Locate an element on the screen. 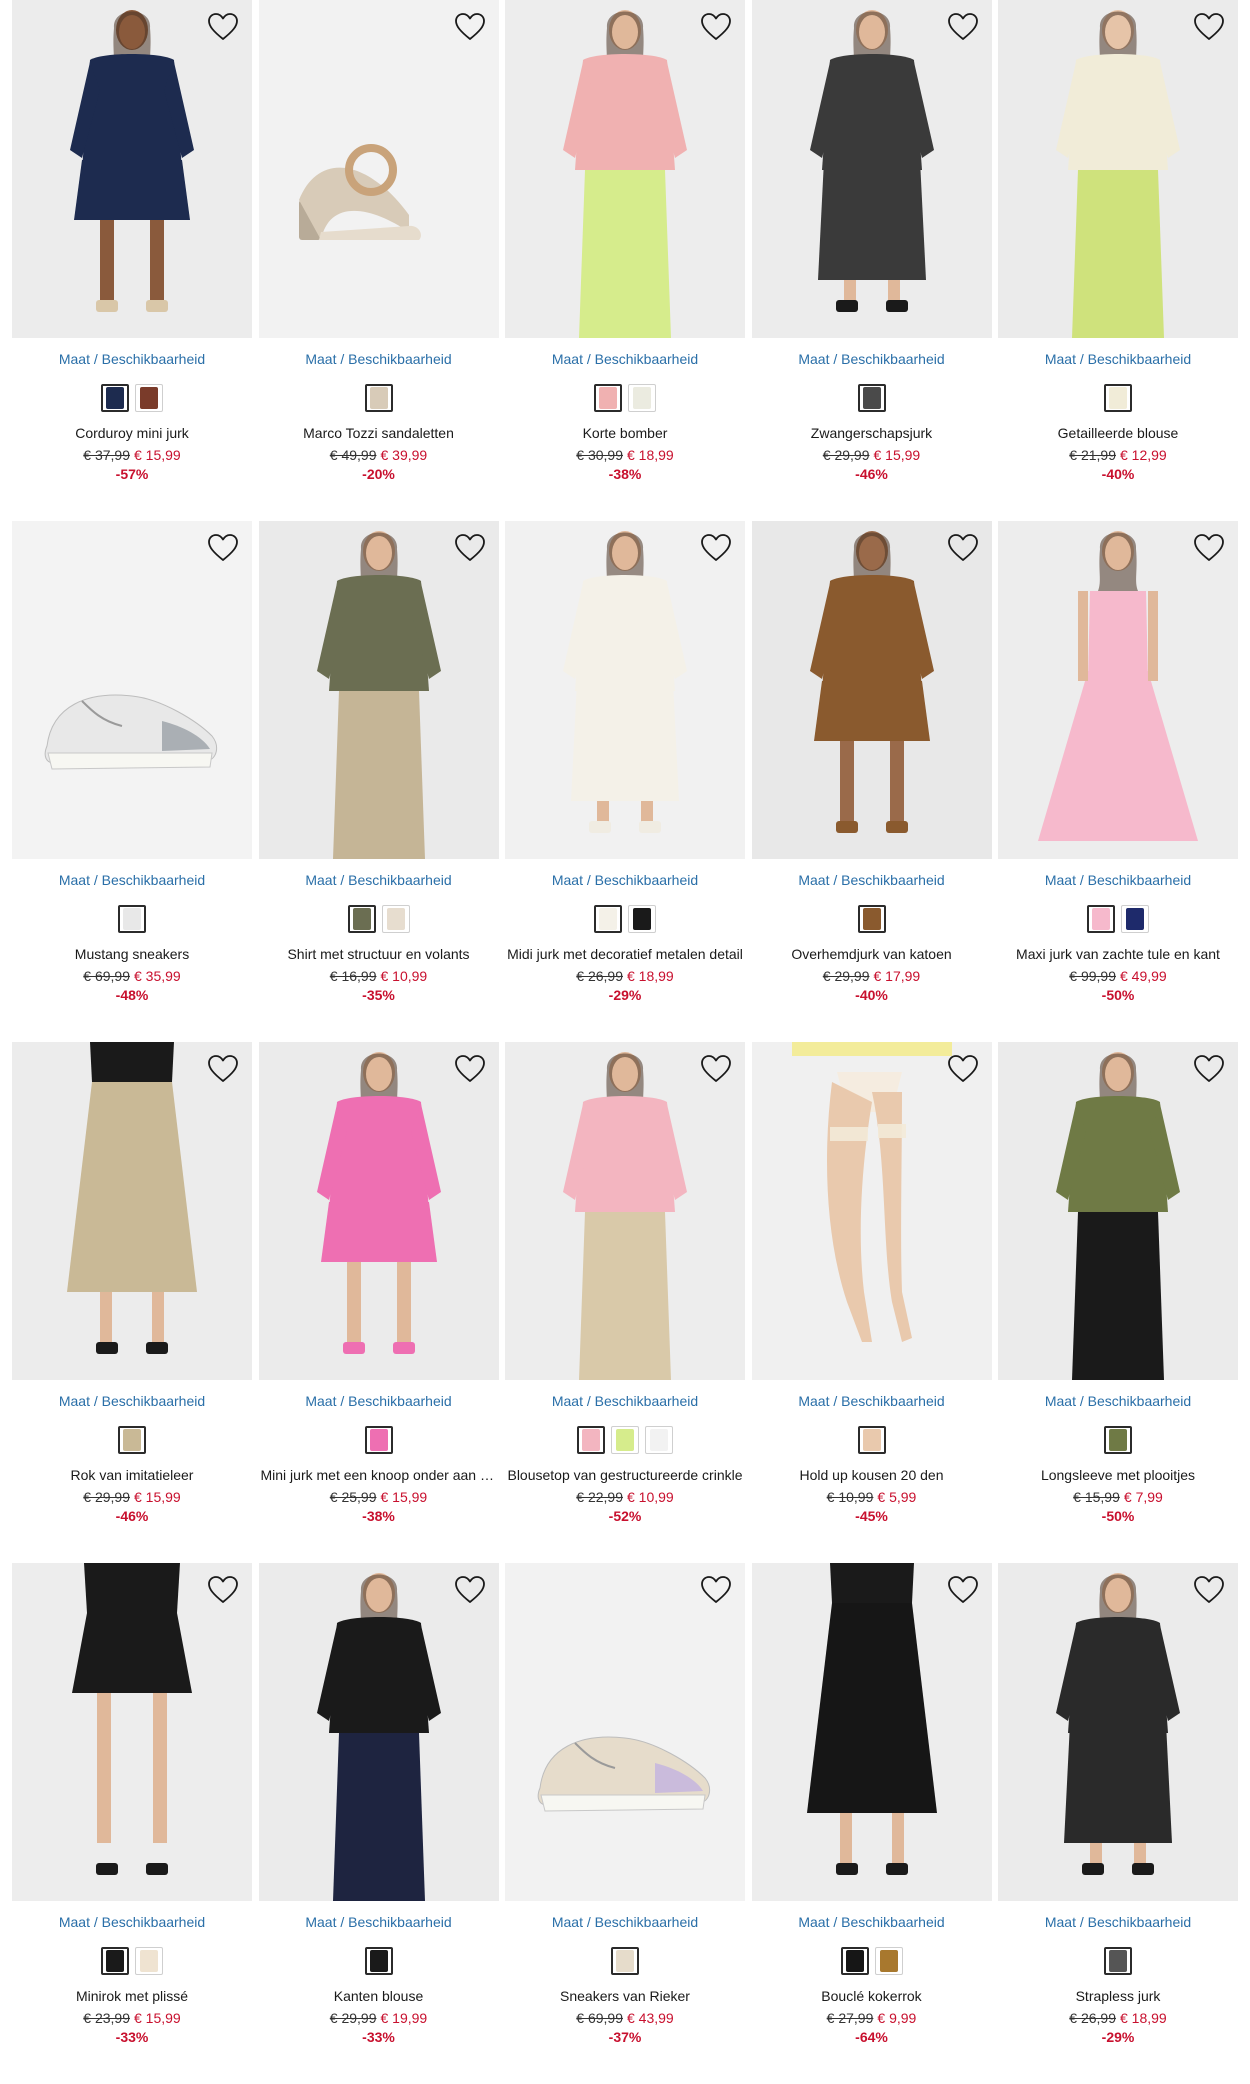  product-name: Shirt met structuur en volants is located at coordinates (379, 954).